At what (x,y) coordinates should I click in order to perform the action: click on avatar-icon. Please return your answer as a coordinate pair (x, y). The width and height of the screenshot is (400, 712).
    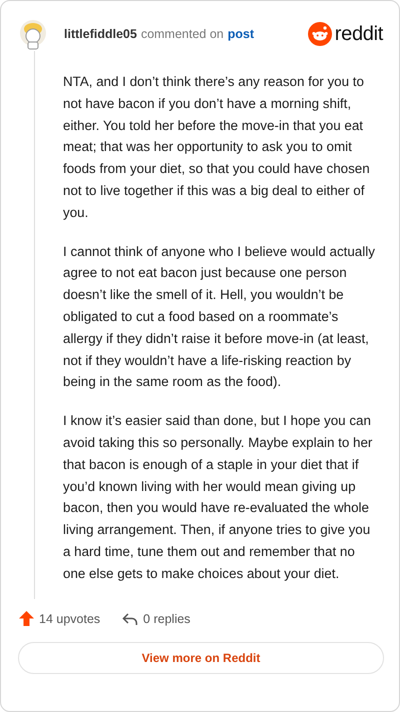
    Looking at the image, I should click on (33, 34).